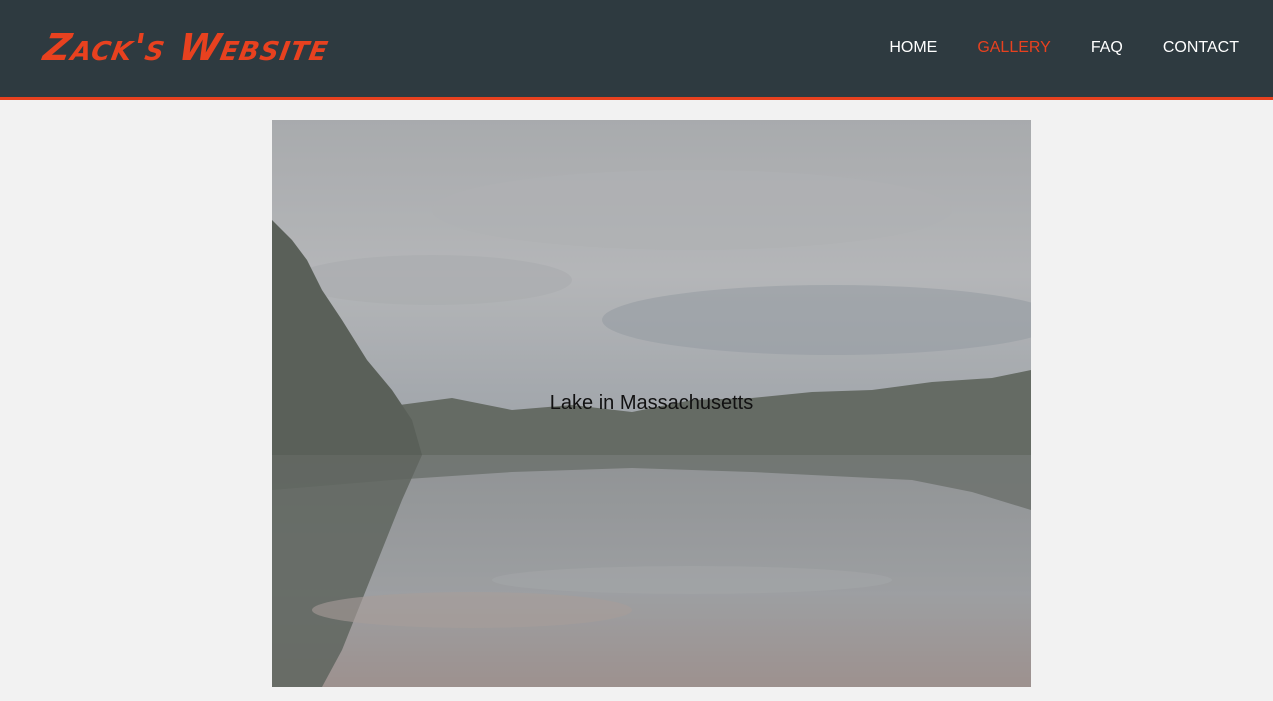  What do you see at coordinates (913, 48) in the screenshot?
I see `nav-home: HOME` at bounding box center [913, 48].